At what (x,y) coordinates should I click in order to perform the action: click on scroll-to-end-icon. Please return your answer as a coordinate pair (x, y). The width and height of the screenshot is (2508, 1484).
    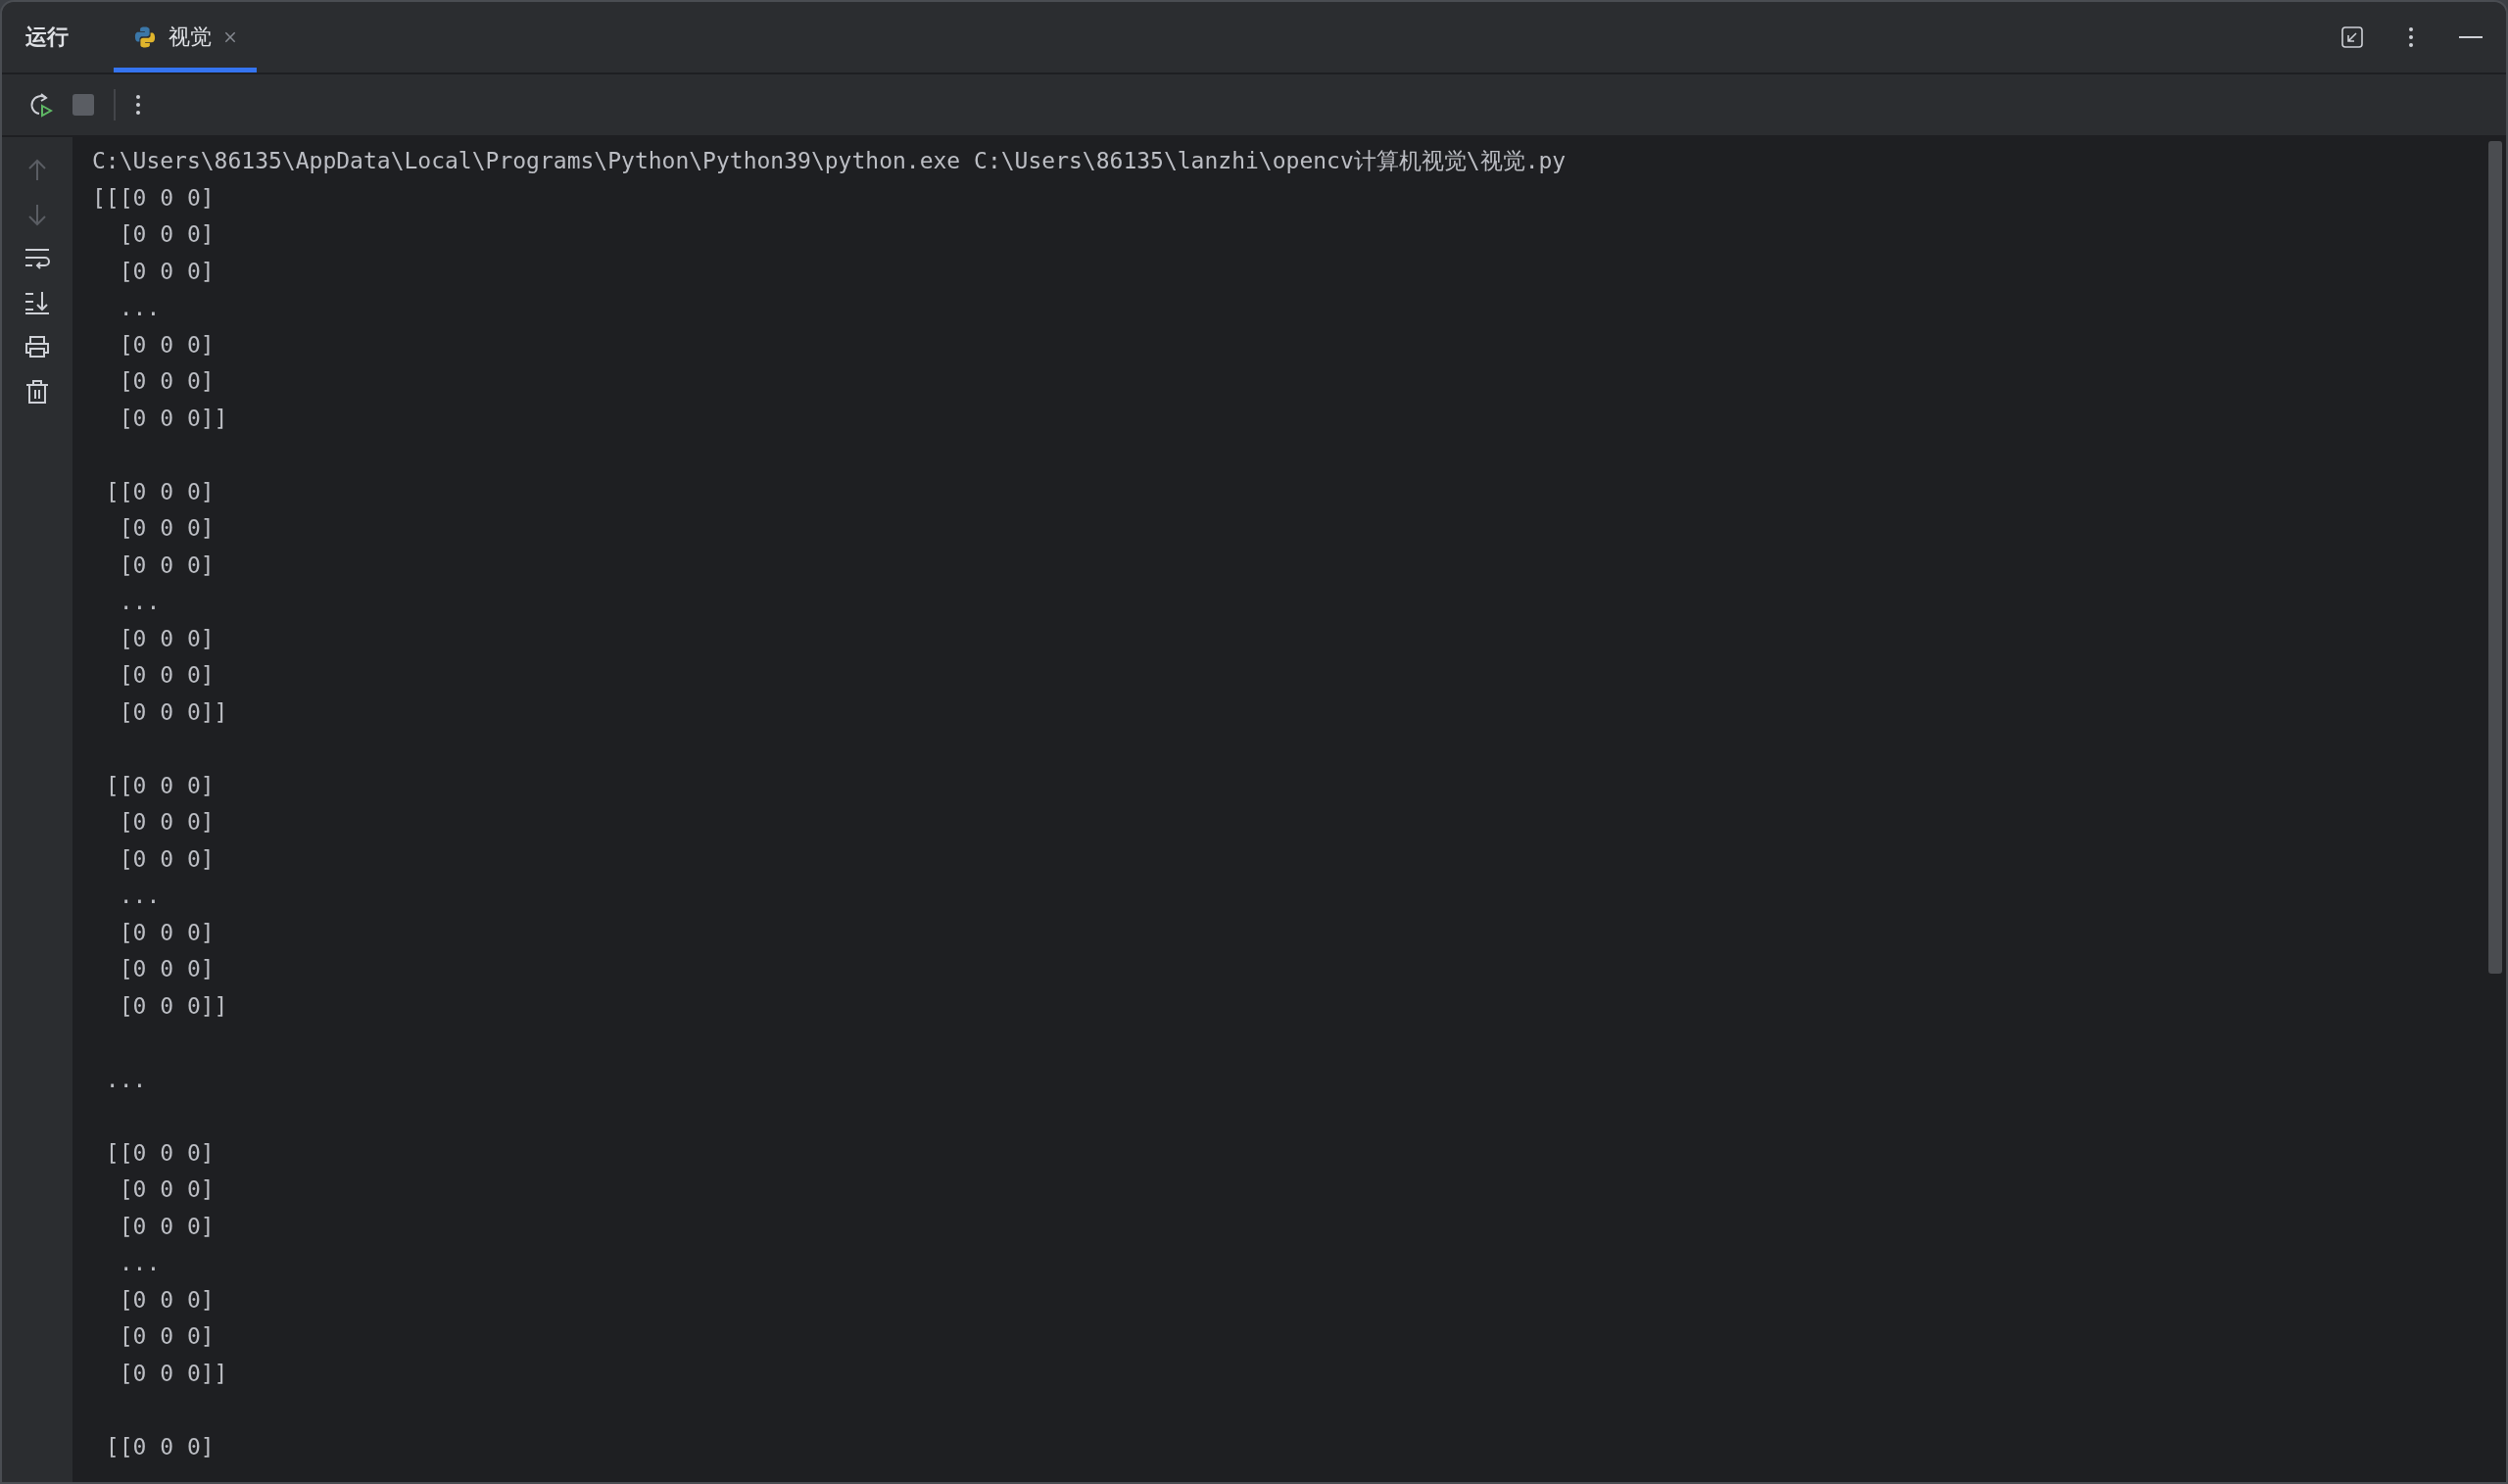
    Looking at the image, I should click on (37, 302).